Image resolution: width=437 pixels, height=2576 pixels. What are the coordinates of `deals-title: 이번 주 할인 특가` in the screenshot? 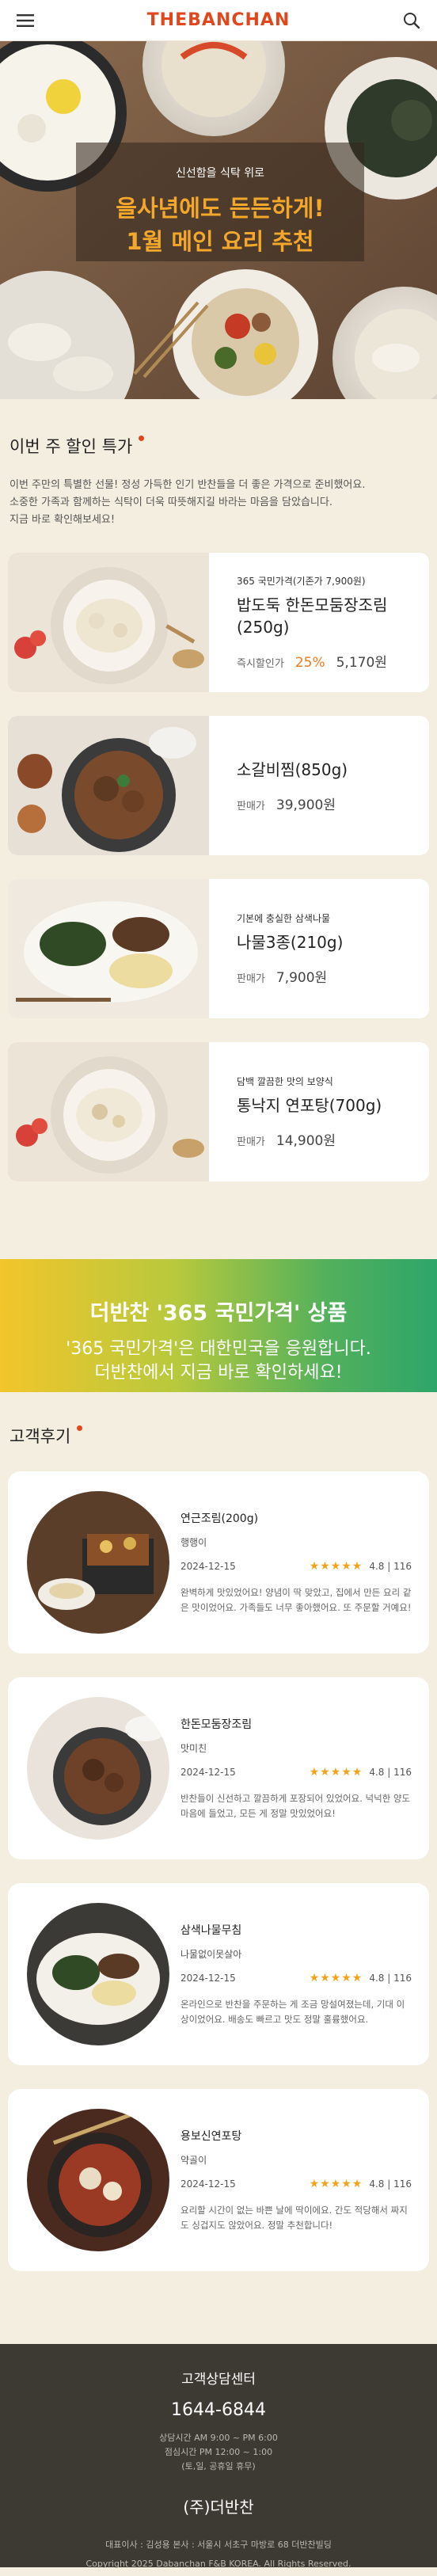 It's located at (71, 446).